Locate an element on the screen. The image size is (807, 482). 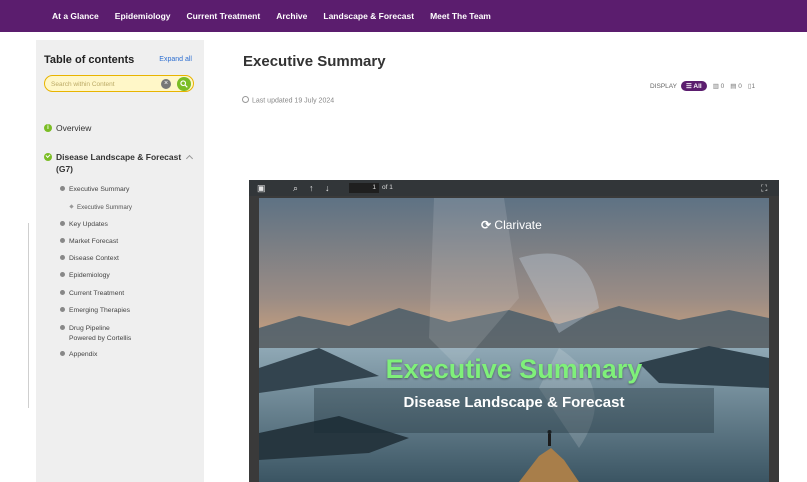
clear-search-icon: × is located at coordinates (166, 84).